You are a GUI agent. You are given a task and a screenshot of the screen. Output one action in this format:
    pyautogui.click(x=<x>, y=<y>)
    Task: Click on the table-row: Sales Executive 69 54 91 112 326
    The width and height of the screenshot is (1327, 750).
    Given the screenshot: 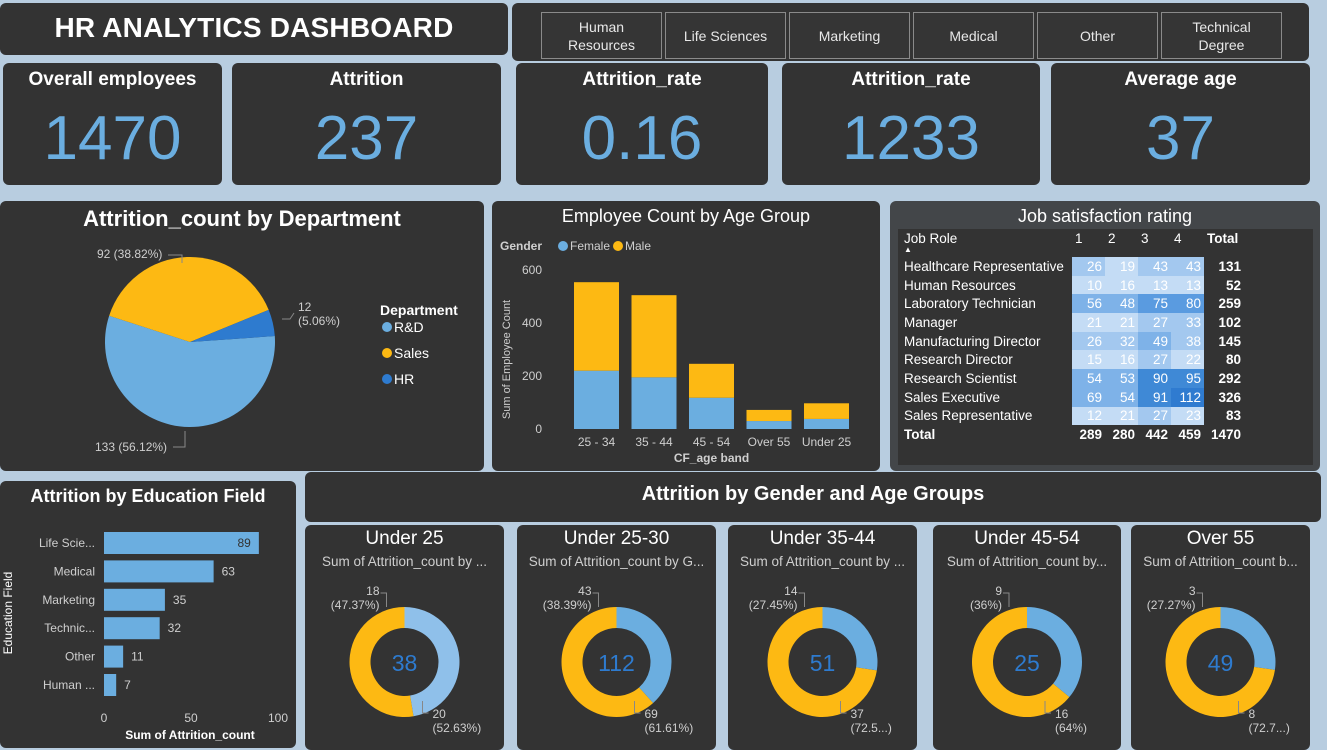 What is the action you would take?
    pyautogui.click(x=1072, y=397)
    